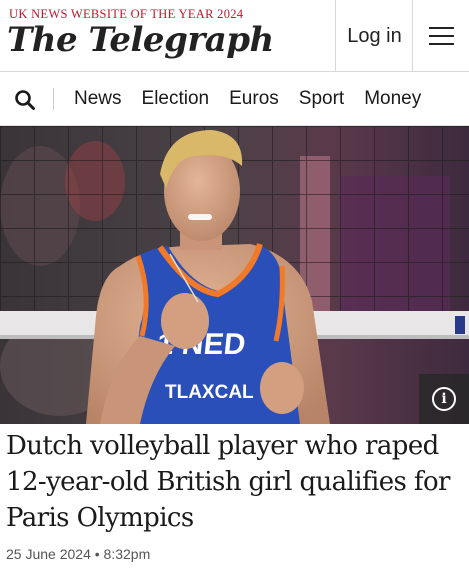  Describe the element at coordinates (392, 99) in the screenshot. I see `nav-item-money: Money` at that location.